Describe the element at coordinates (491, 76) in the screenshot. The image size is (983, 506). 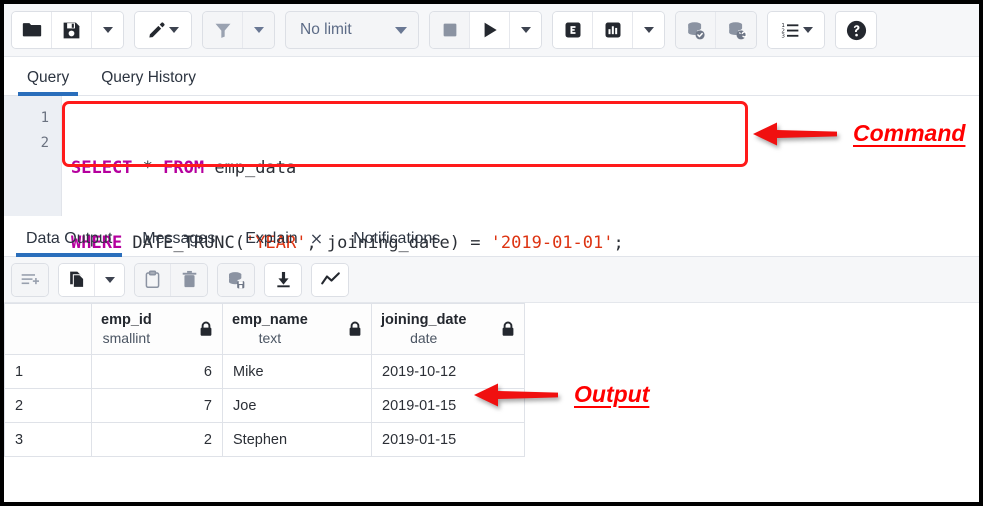
I see `query-tab-bar: Query Query History` at that location.